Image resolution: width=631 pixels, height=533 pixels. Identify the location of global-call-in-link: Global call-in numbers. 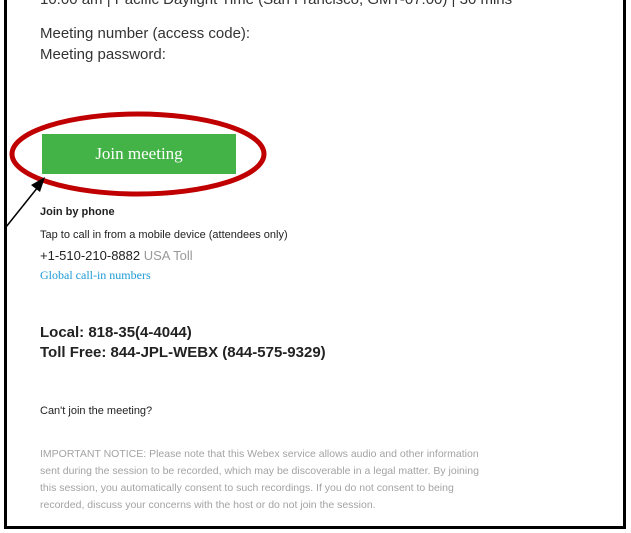
(95, 275).